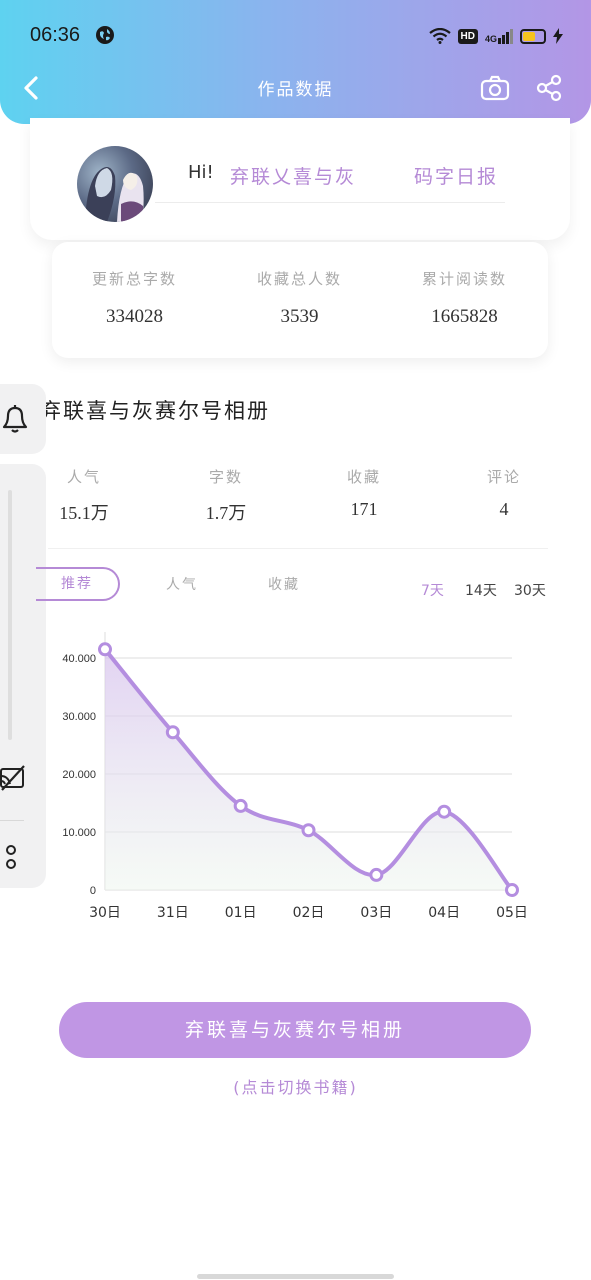  What do you see at coordinates (134, 316) in the screenshot?
I see `summary-value: 334028` at bounding box center [134, 316].